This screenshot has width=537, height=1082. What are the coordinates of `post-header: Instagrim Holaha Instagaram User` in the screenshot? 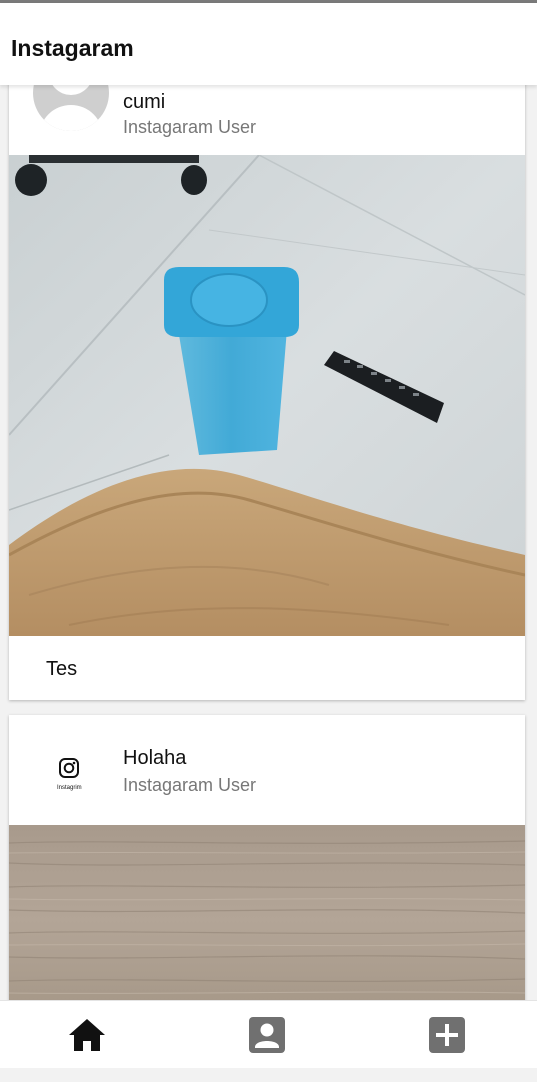 It's located at (267, 765).